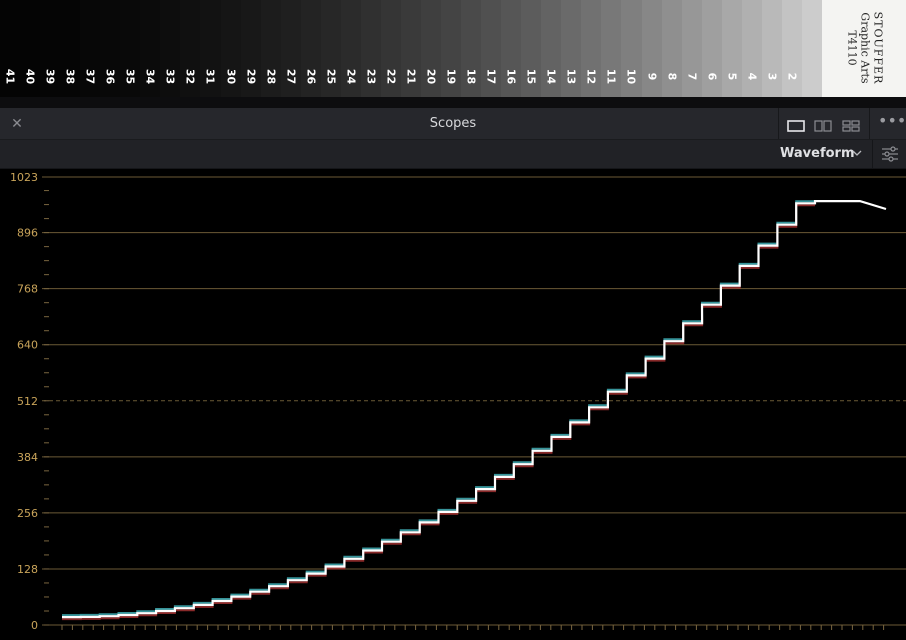 The width and height of the screenshot is (906, 640). Describe the element at coordinates (411, 76) in the screenshot. I see `step-number: 21` at that location.